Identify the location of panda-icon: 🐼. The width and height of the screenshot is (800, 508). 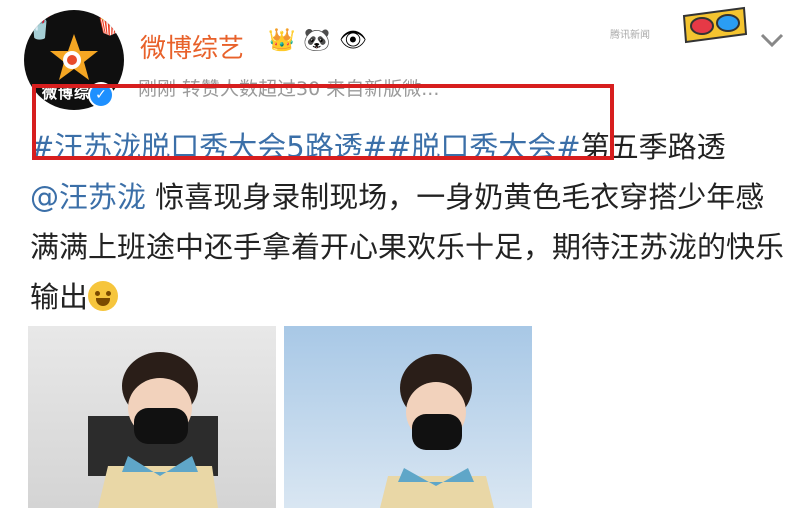
(317, 40).